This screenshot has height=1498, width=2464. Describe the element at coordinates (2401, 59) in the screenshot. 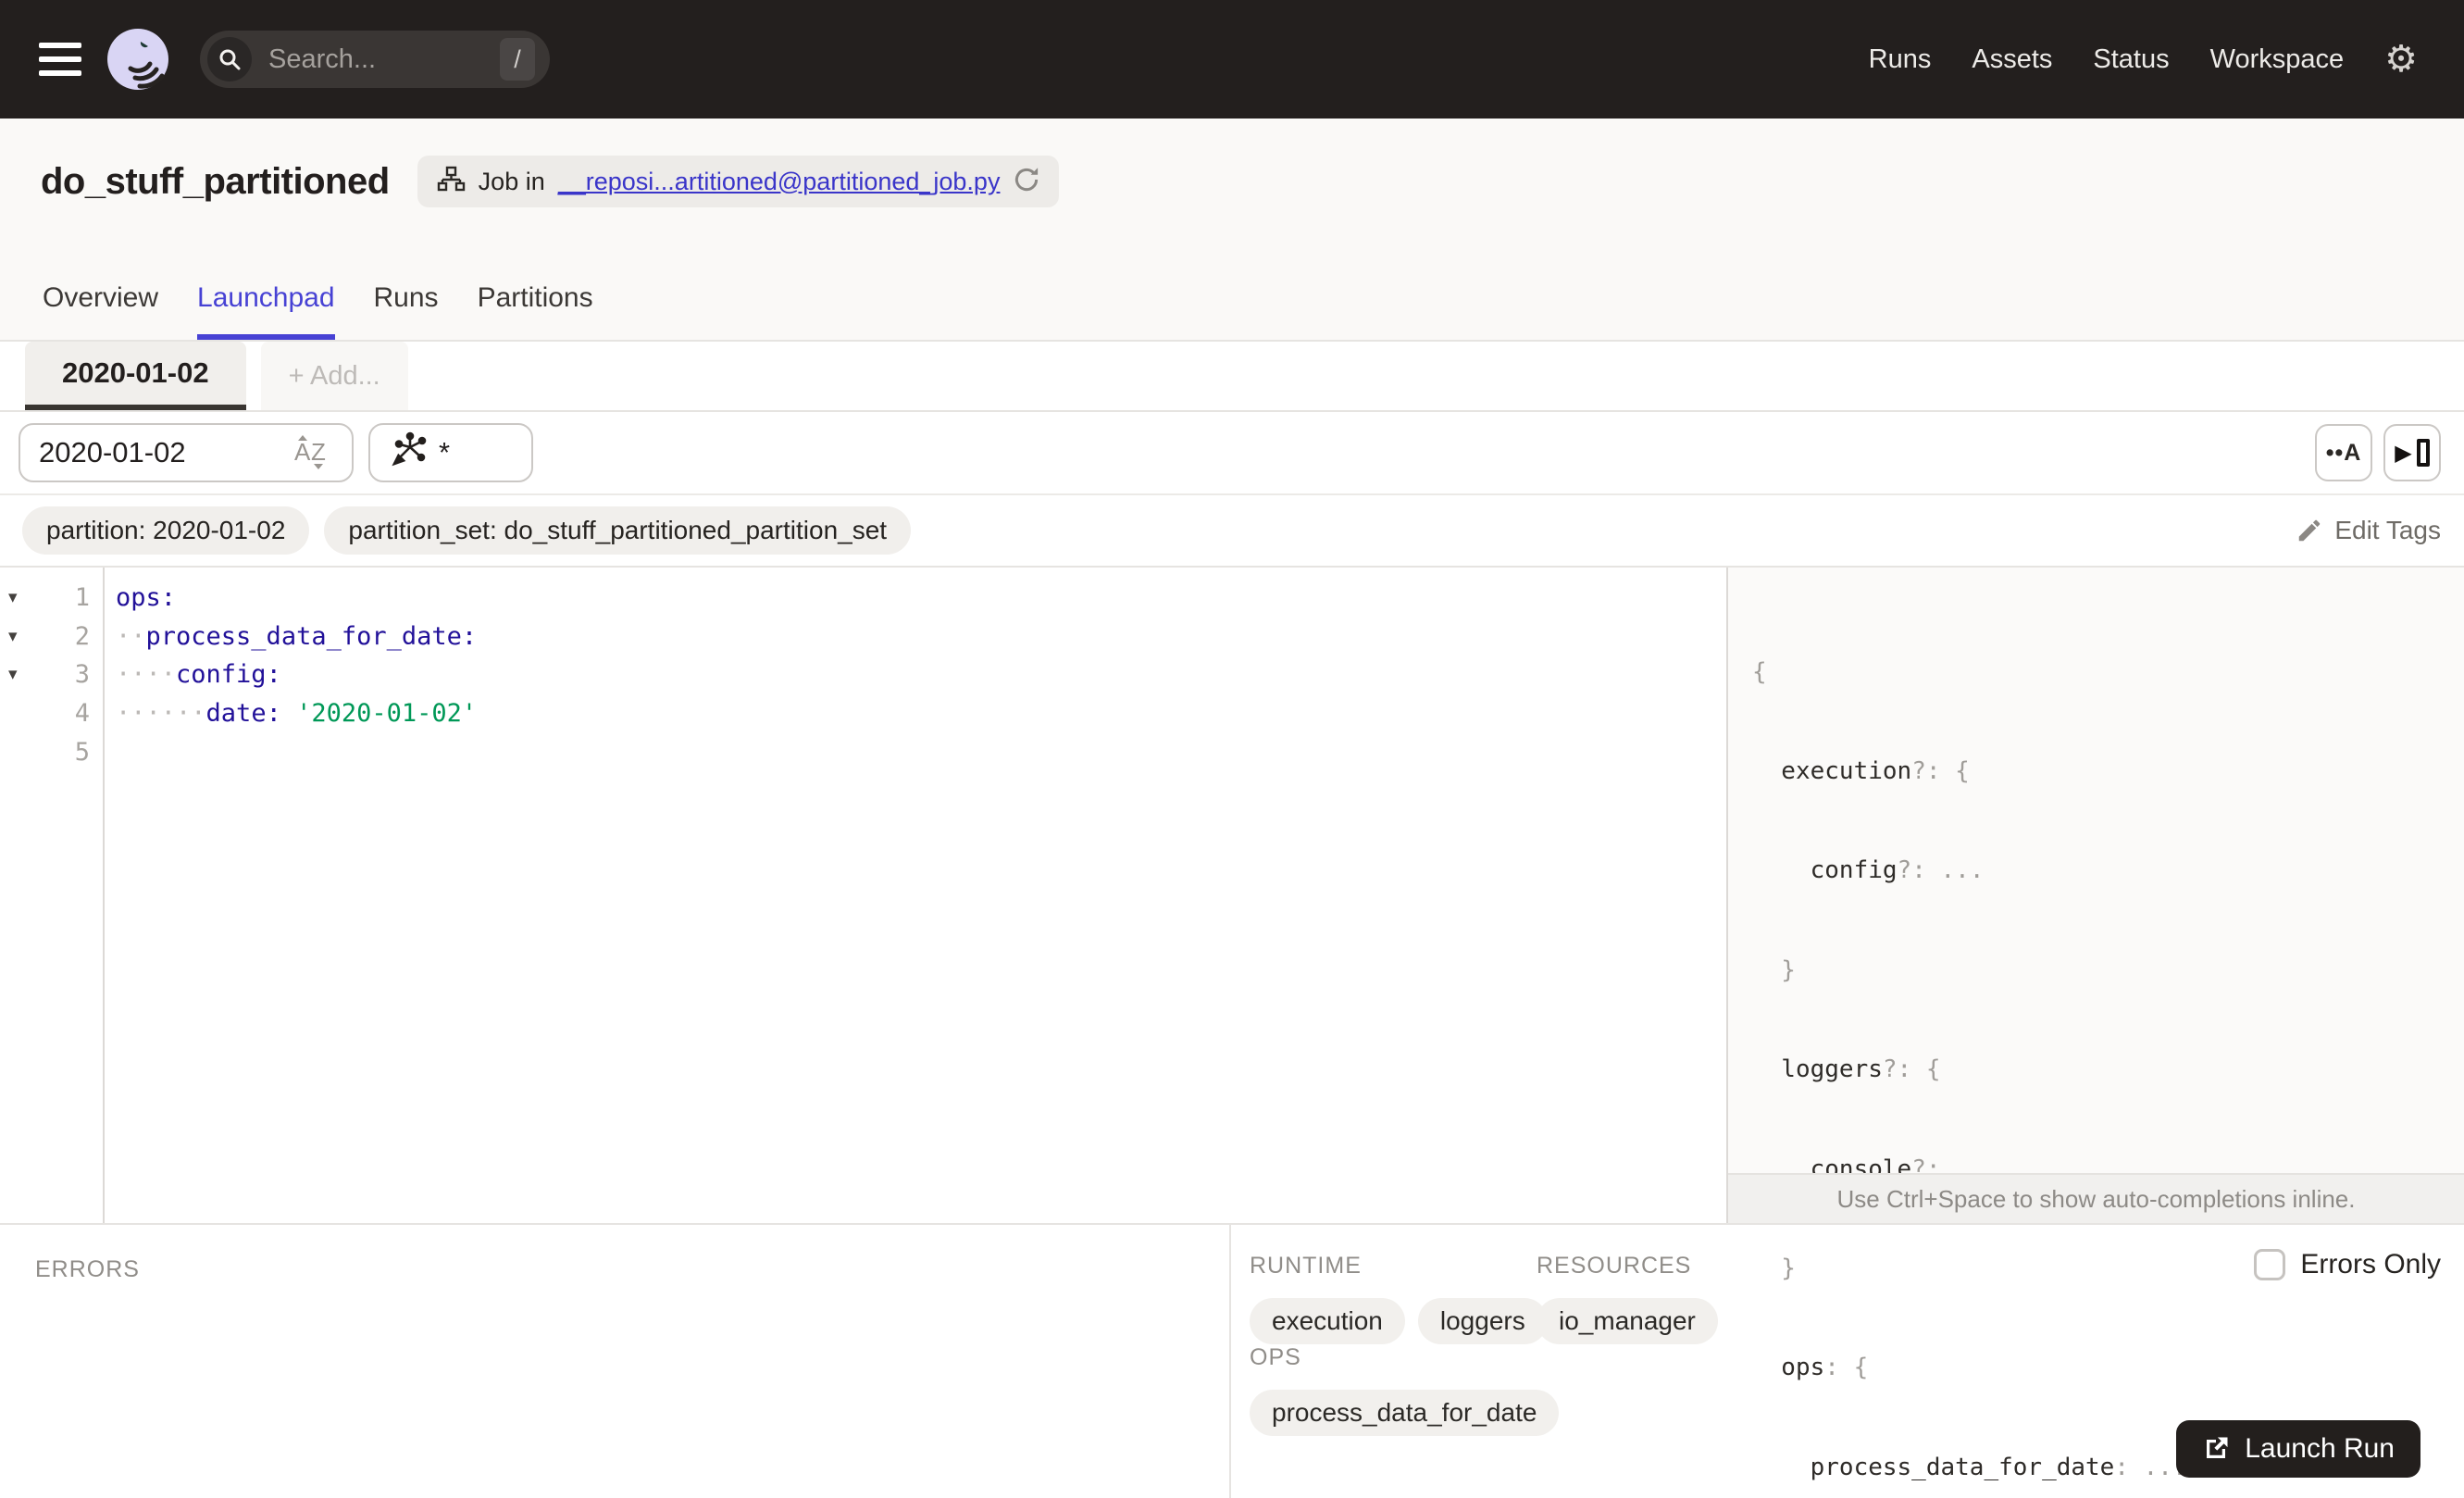

I see `settings-gear-icon: ⚙` at that location.